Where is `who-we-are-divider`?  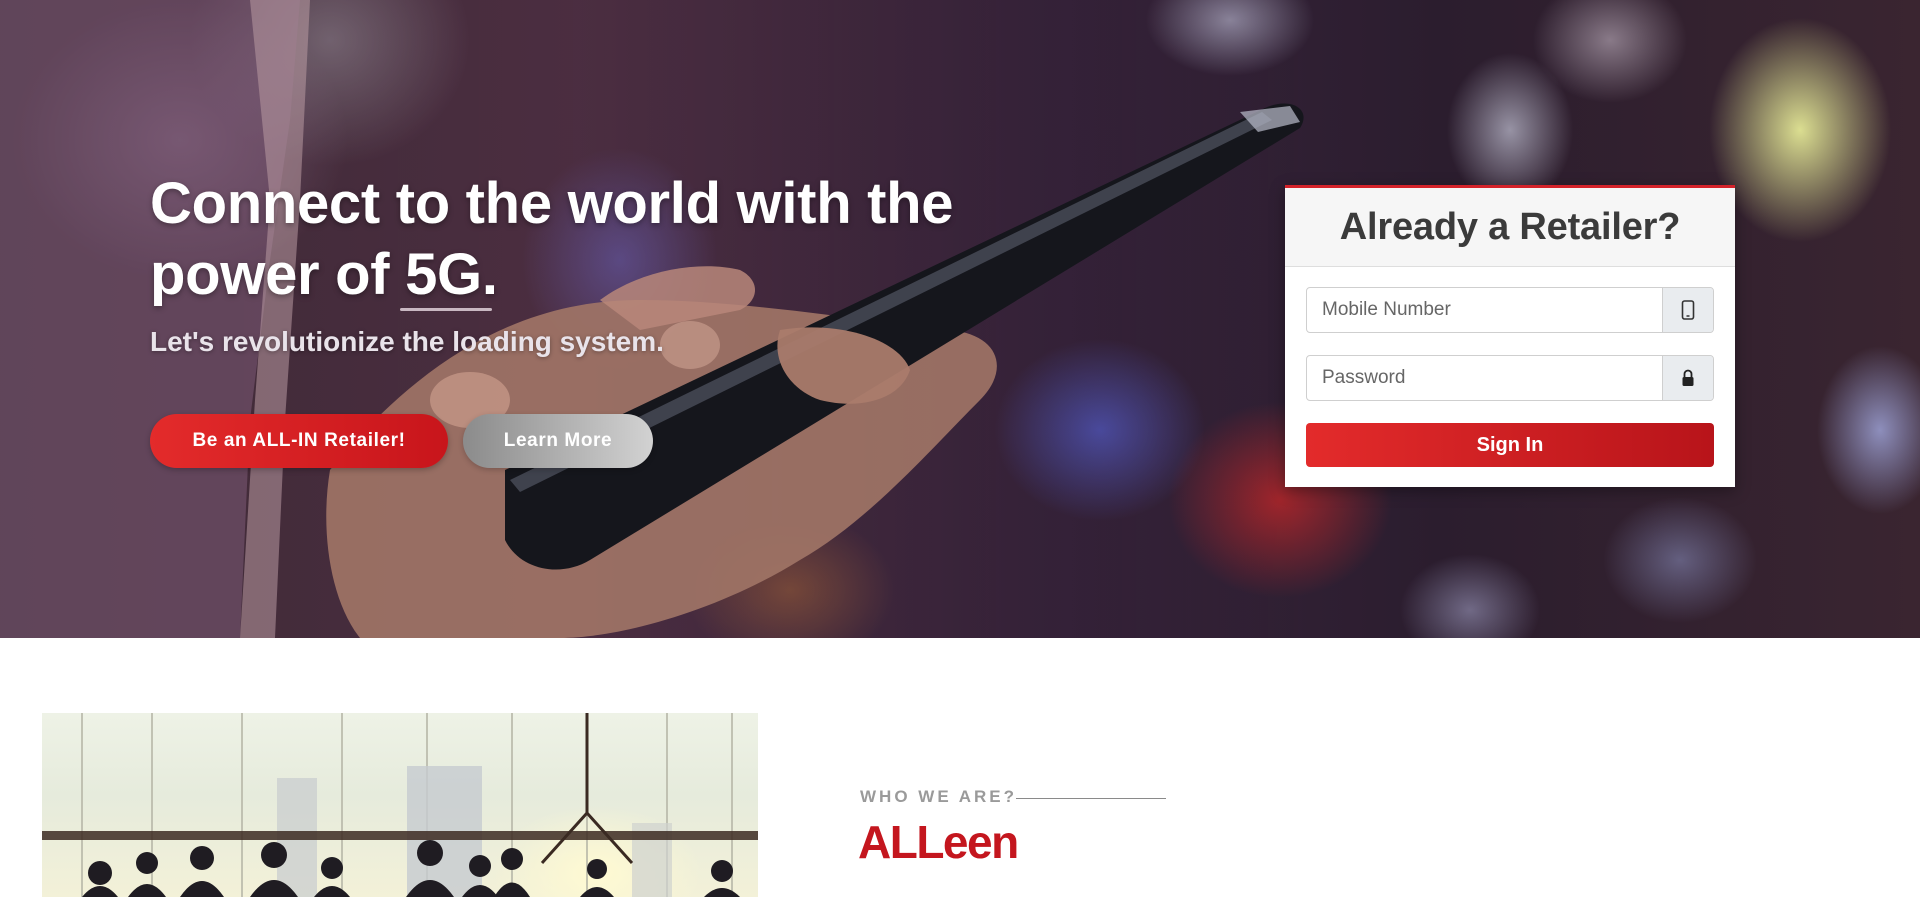 who-we-are-divider is located at coordinates (1091, 798).